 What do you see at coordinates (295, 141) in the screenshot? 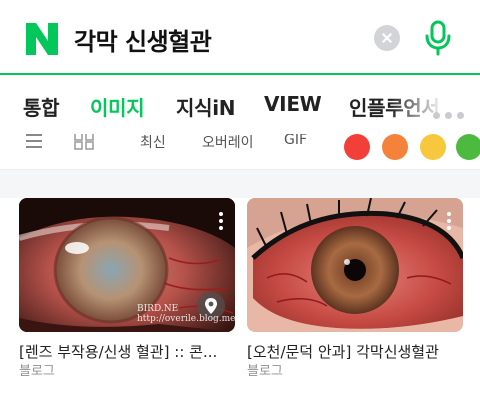
I see `filter-gif: GIF` at bounding box center [295, 141].